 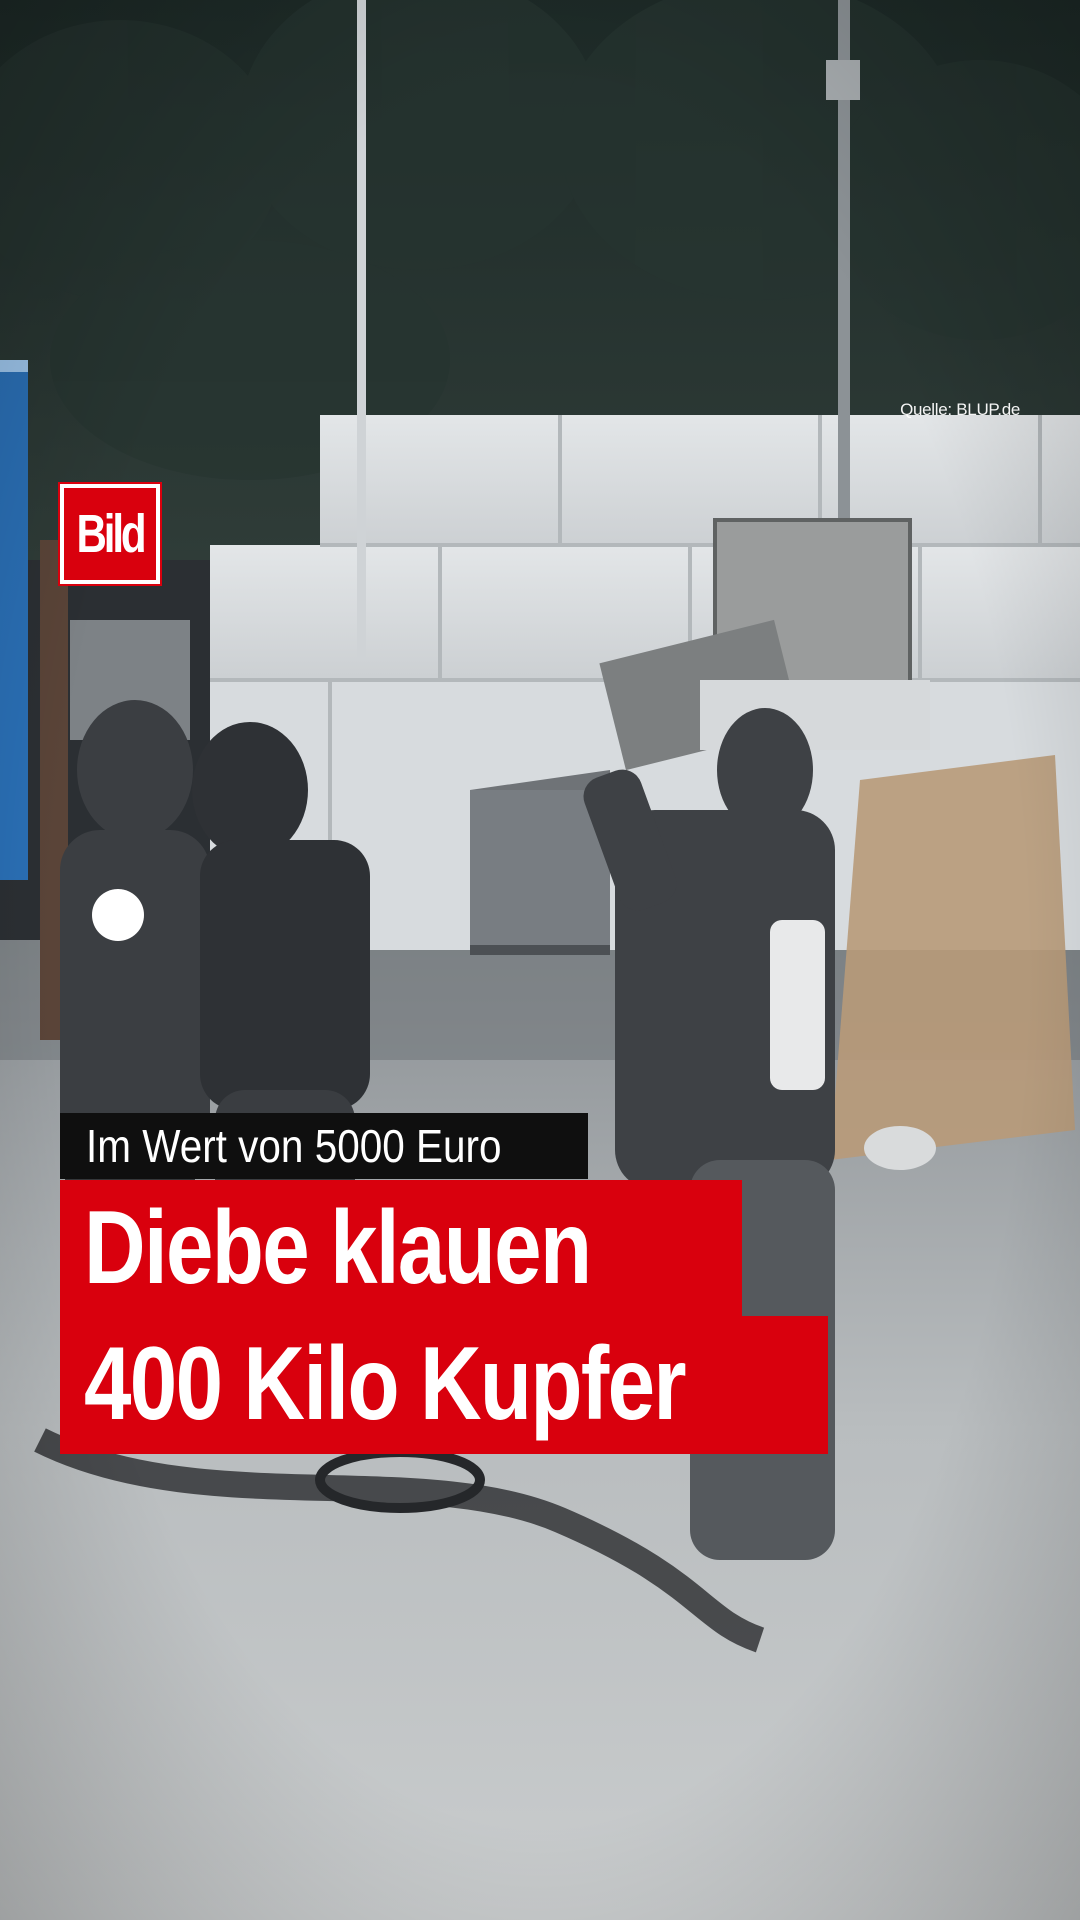 I want to click on source-credit: Quelle: BLUP.de, so click(x=960, y=409).